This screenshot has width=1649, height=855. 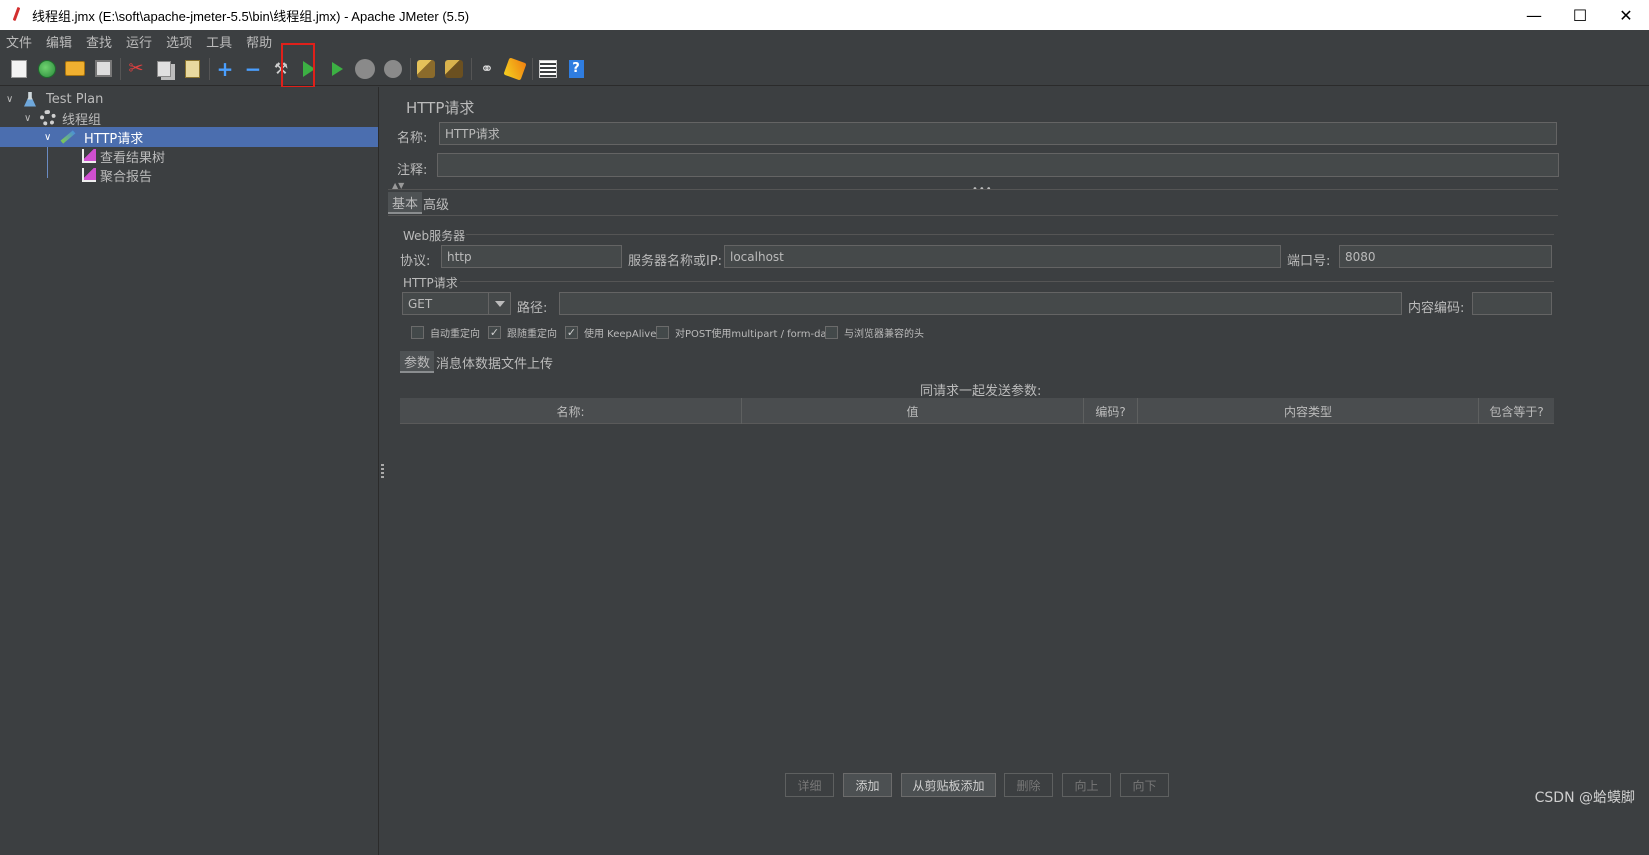 I want to click on collapse-button: −, so click(x=253, y=69).